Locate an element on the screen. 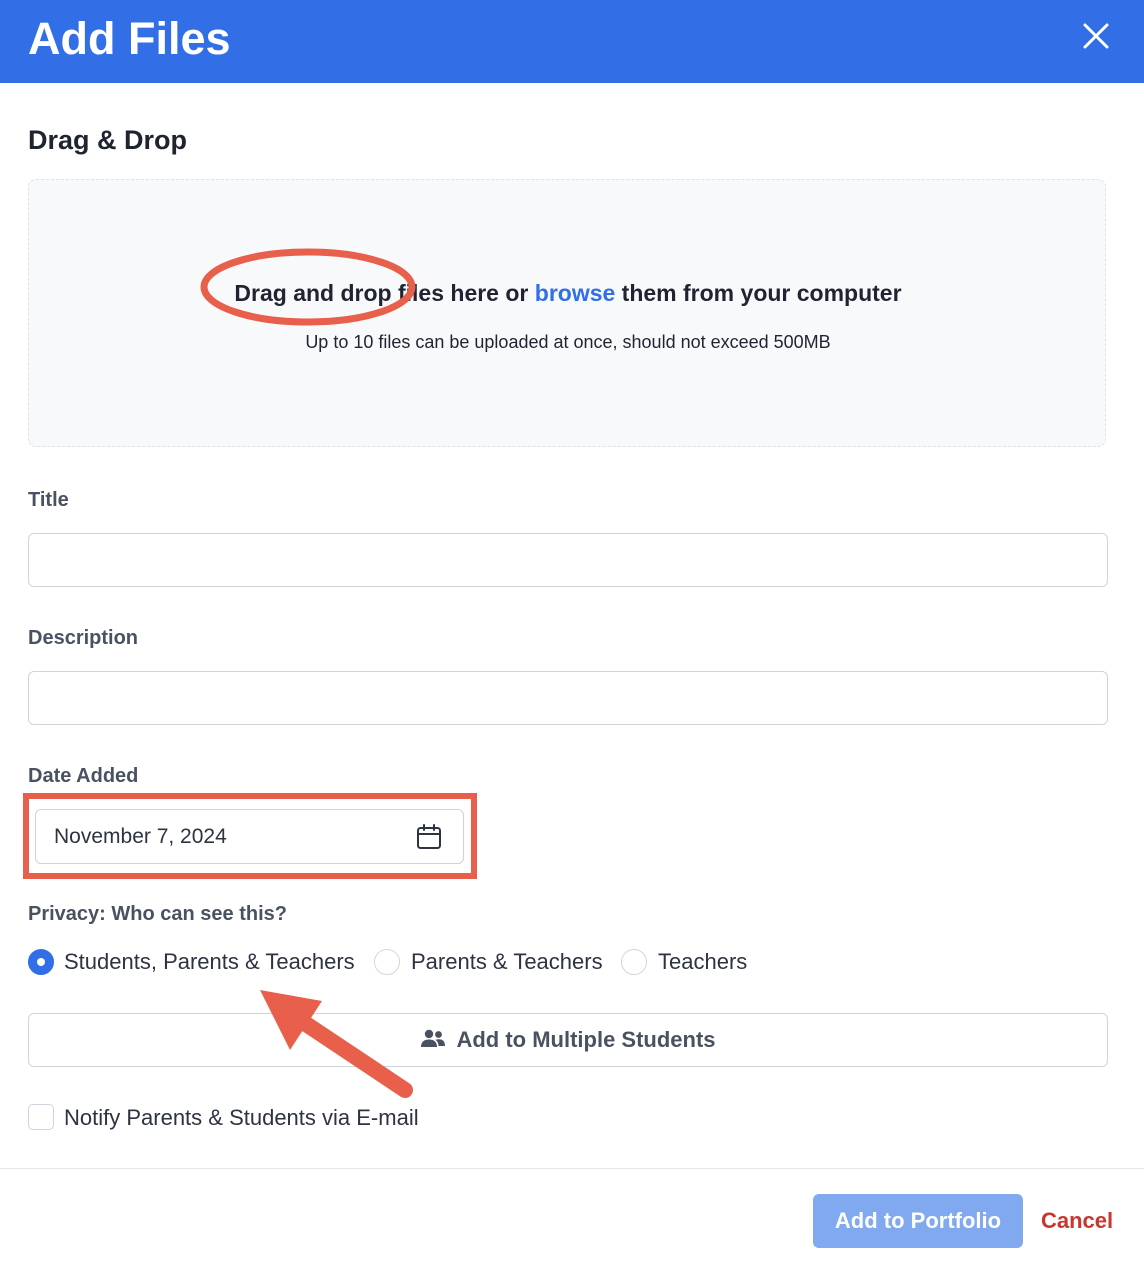  add-to-portfolio-button: Add to Portfolio is located at coordinates (918, 1221).